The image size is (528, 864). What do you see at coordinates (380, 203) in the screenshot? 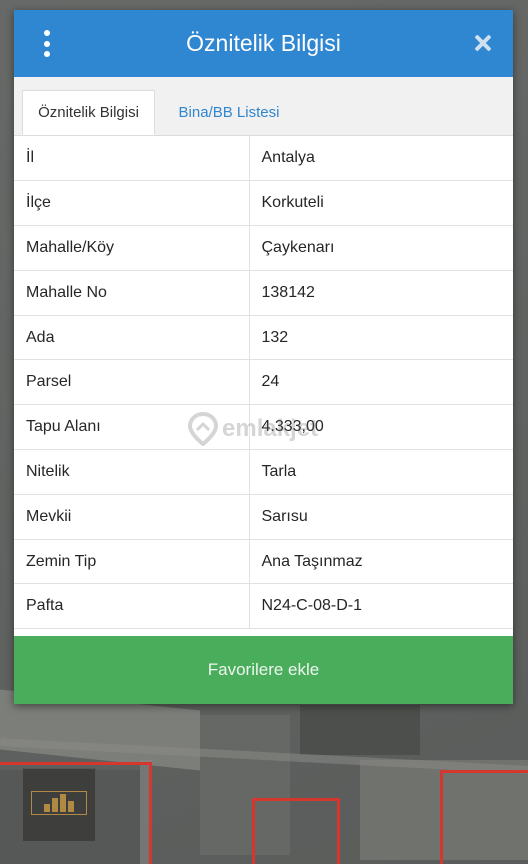
I see `attribute-value: Korkuteli` at bounding box center [380, 203].